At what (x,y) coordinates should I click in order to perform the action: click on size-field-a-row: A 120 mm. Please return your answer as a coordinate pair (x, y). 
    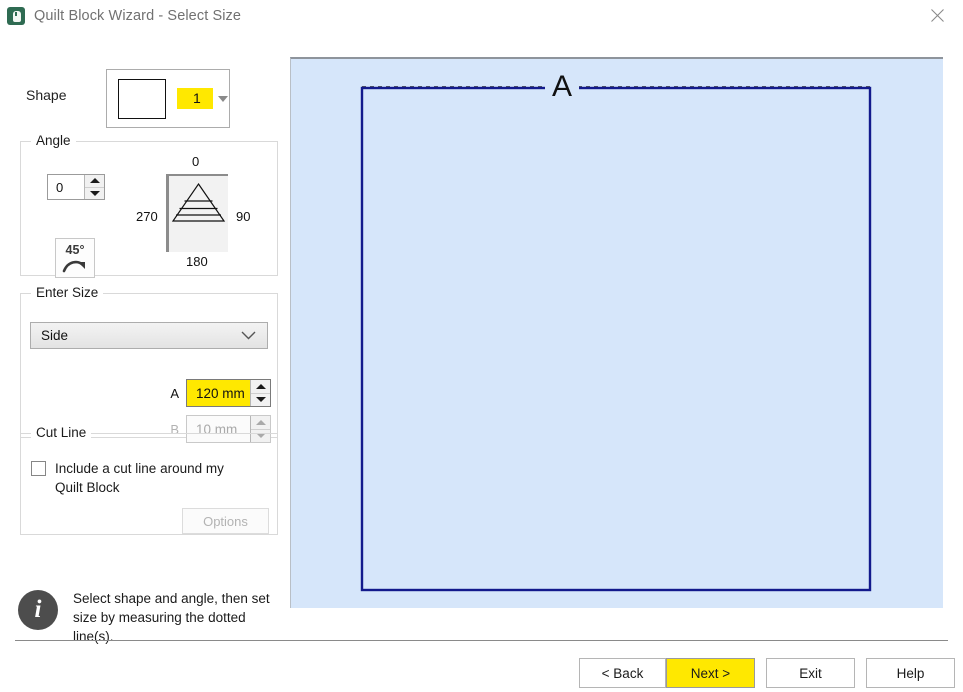
    Looking at the image, I should click on (217, 393).